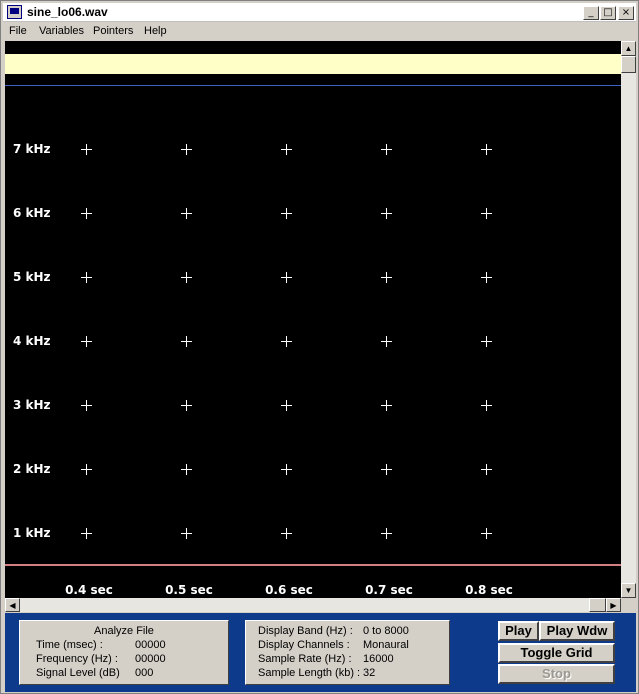  What do you see at coordinates (150, 659) in the screenshot?
I see `frequency-value: 00000` at bounding box center [150, 659].